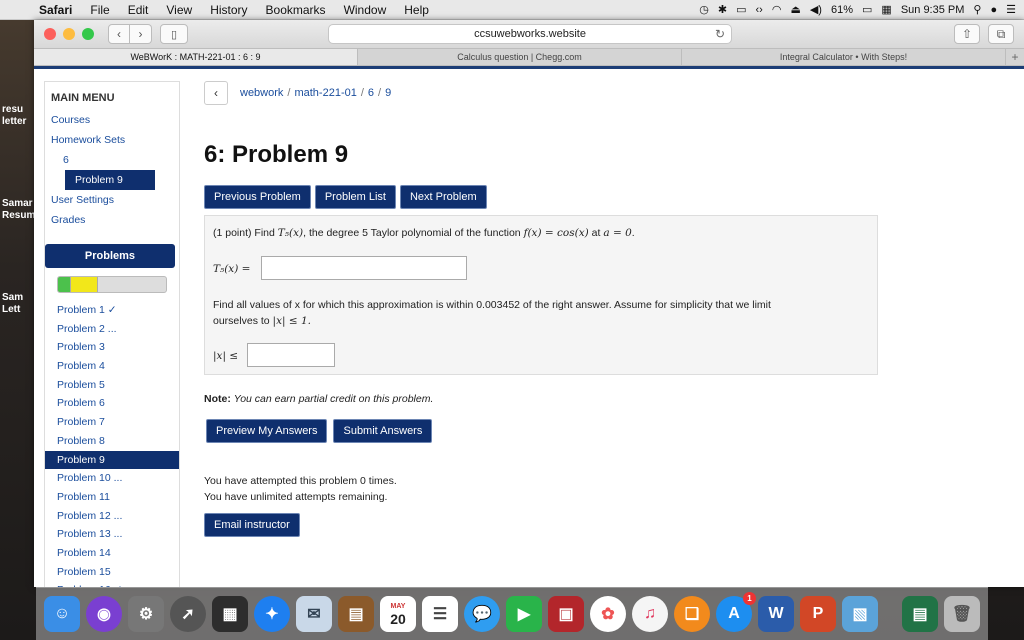 Image resolution: width=1024 pixels, height=640 pixels. I want to click on x-bound-input, so click(291, 355).